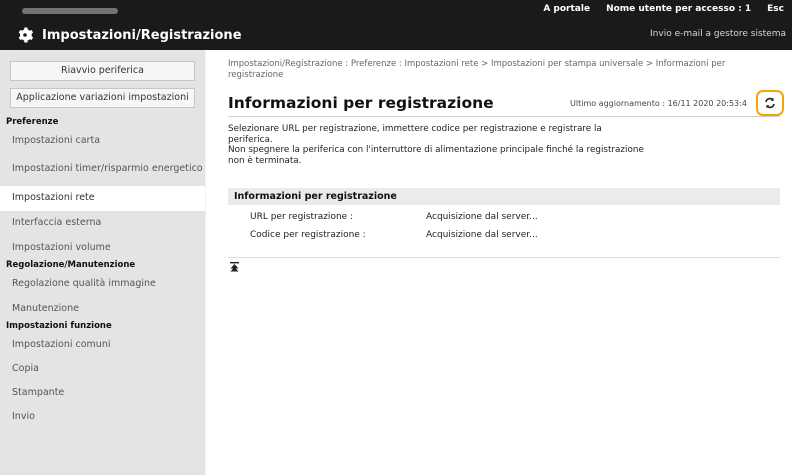 The image size is (792, 475). I want to click on section-regolazione: Regolazione/Manutenzione, so click(71, 265).